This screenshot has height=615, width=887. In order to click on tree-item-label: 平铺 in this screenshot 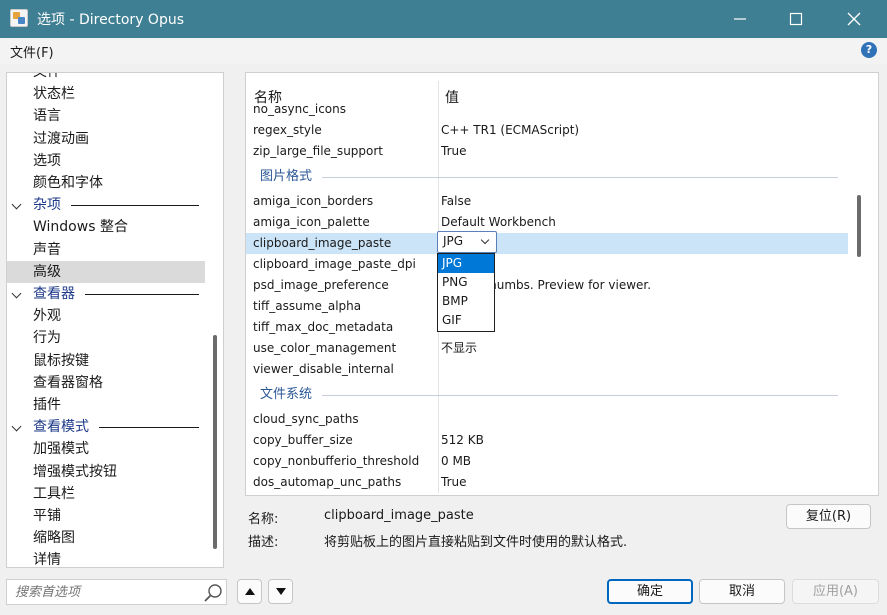, I will do `click(47, 516)`.